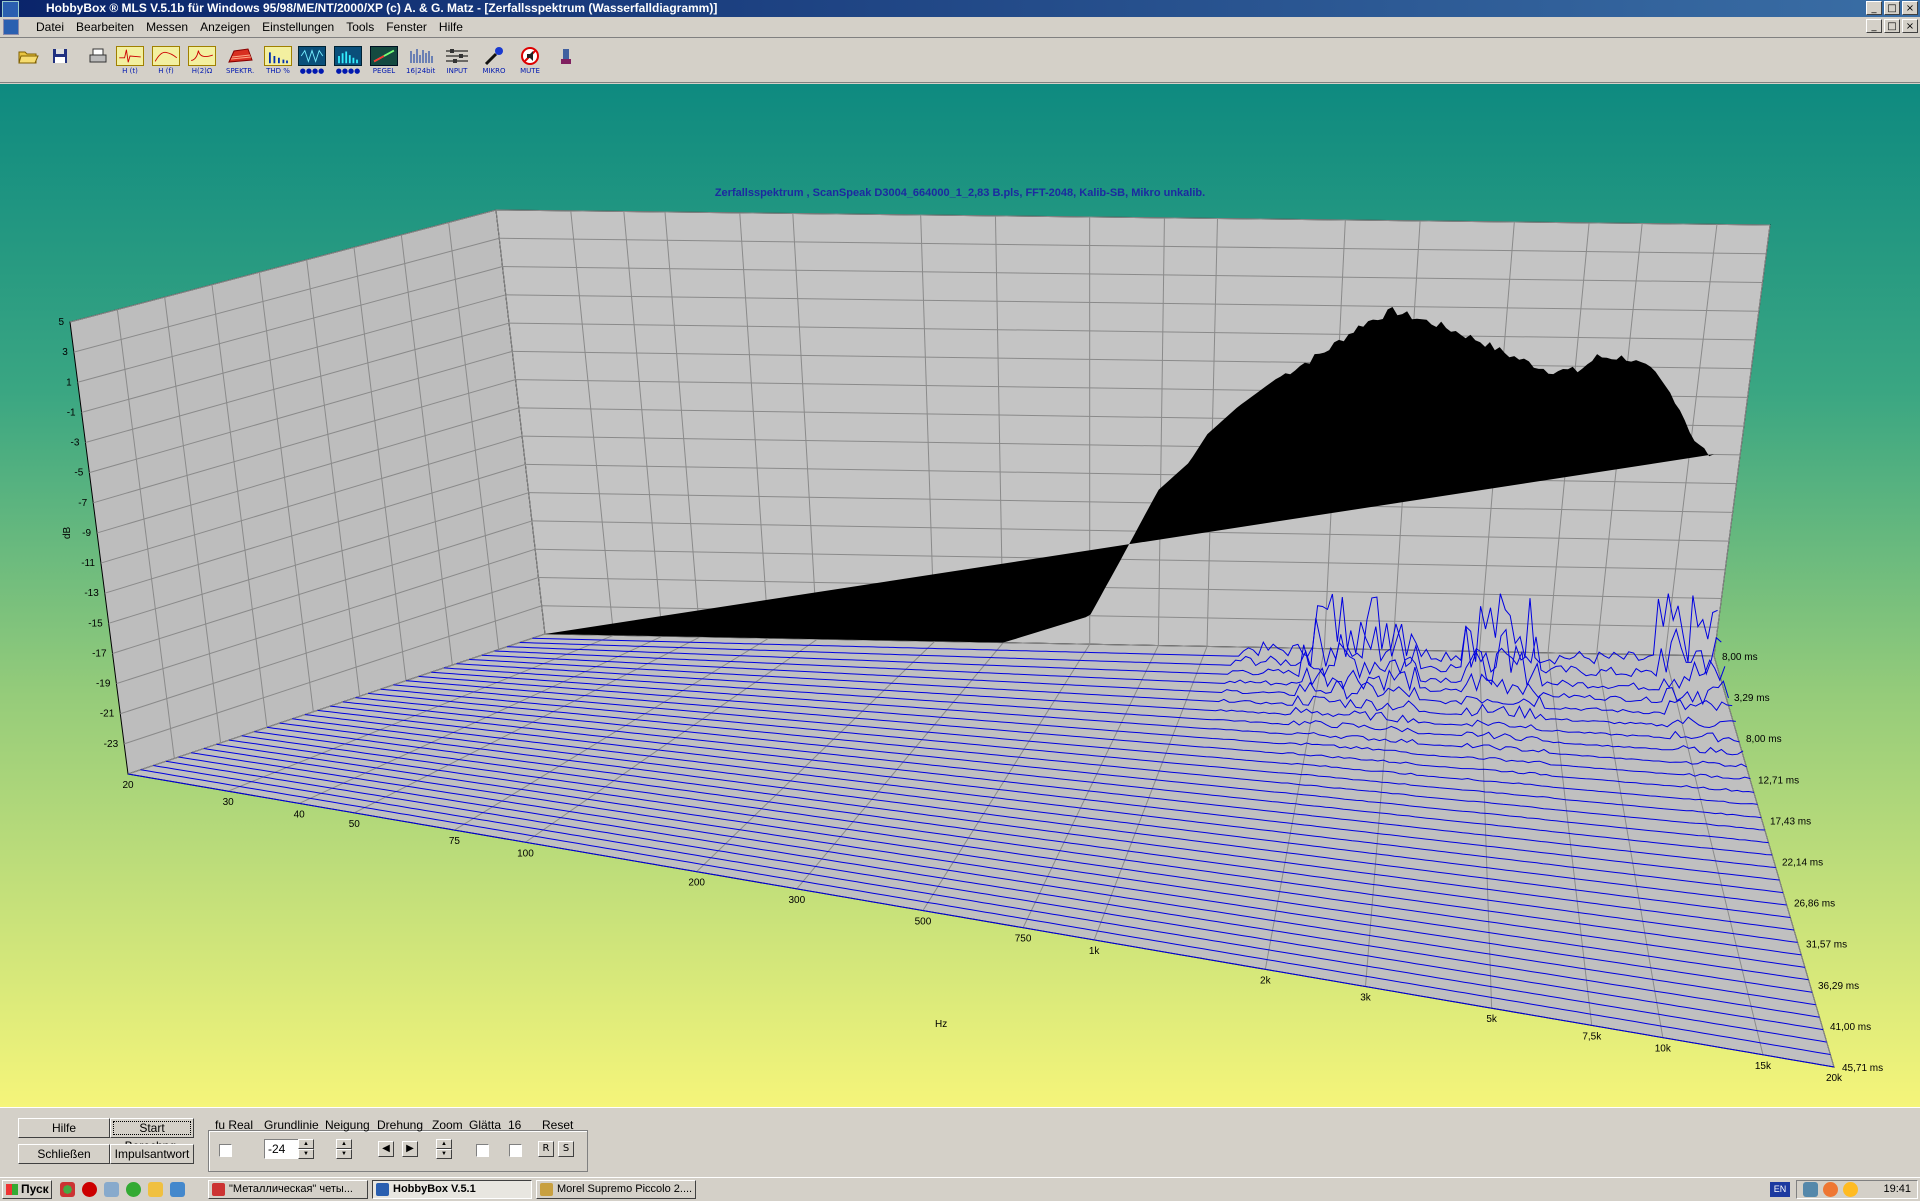 The height and width of the screenshot is (1201, 1920). I want to click on grundlinie-input: -24, so click(283, 1149).